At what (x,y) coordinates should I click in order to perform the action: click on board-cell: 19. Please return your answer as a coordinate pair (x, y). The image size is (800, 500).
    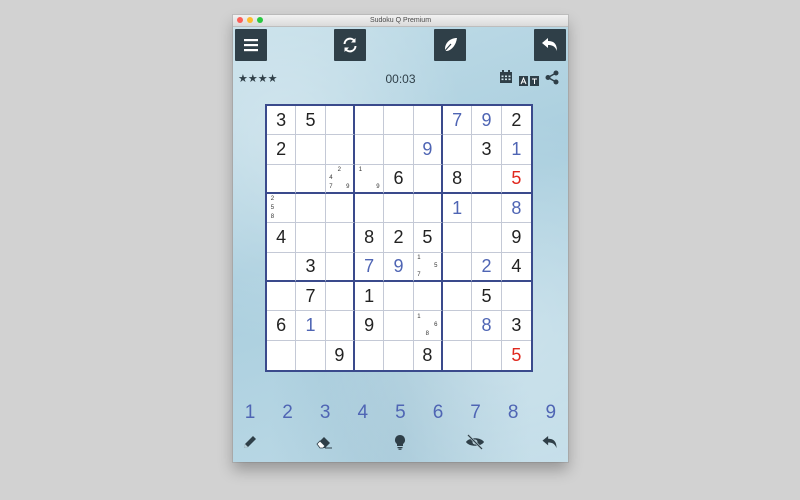
    Looking at the image, I should click on (370, 179).